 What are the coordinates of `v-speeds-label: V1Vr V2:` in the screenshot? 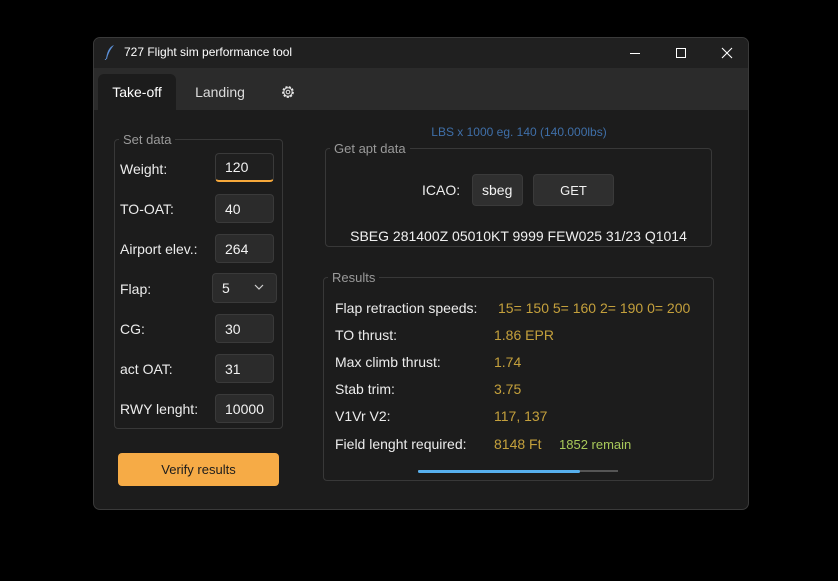 It's located at (363, 416).